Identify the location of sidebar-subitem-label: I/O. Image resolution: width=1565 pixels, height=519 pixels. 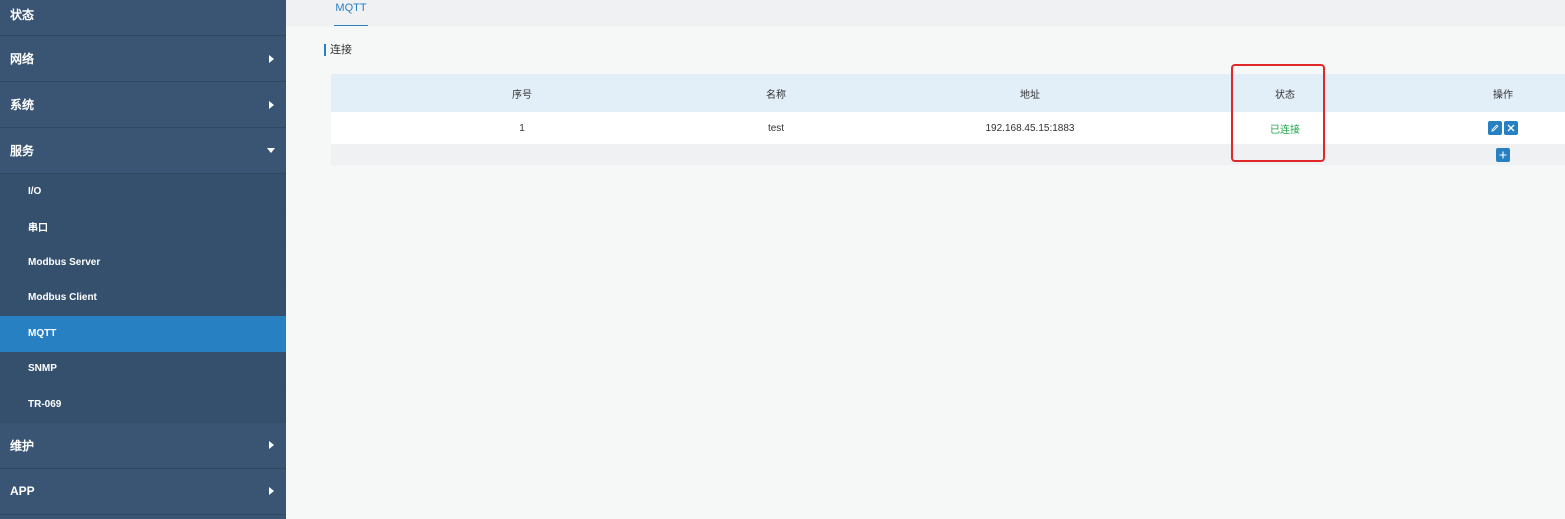
(35, 191).